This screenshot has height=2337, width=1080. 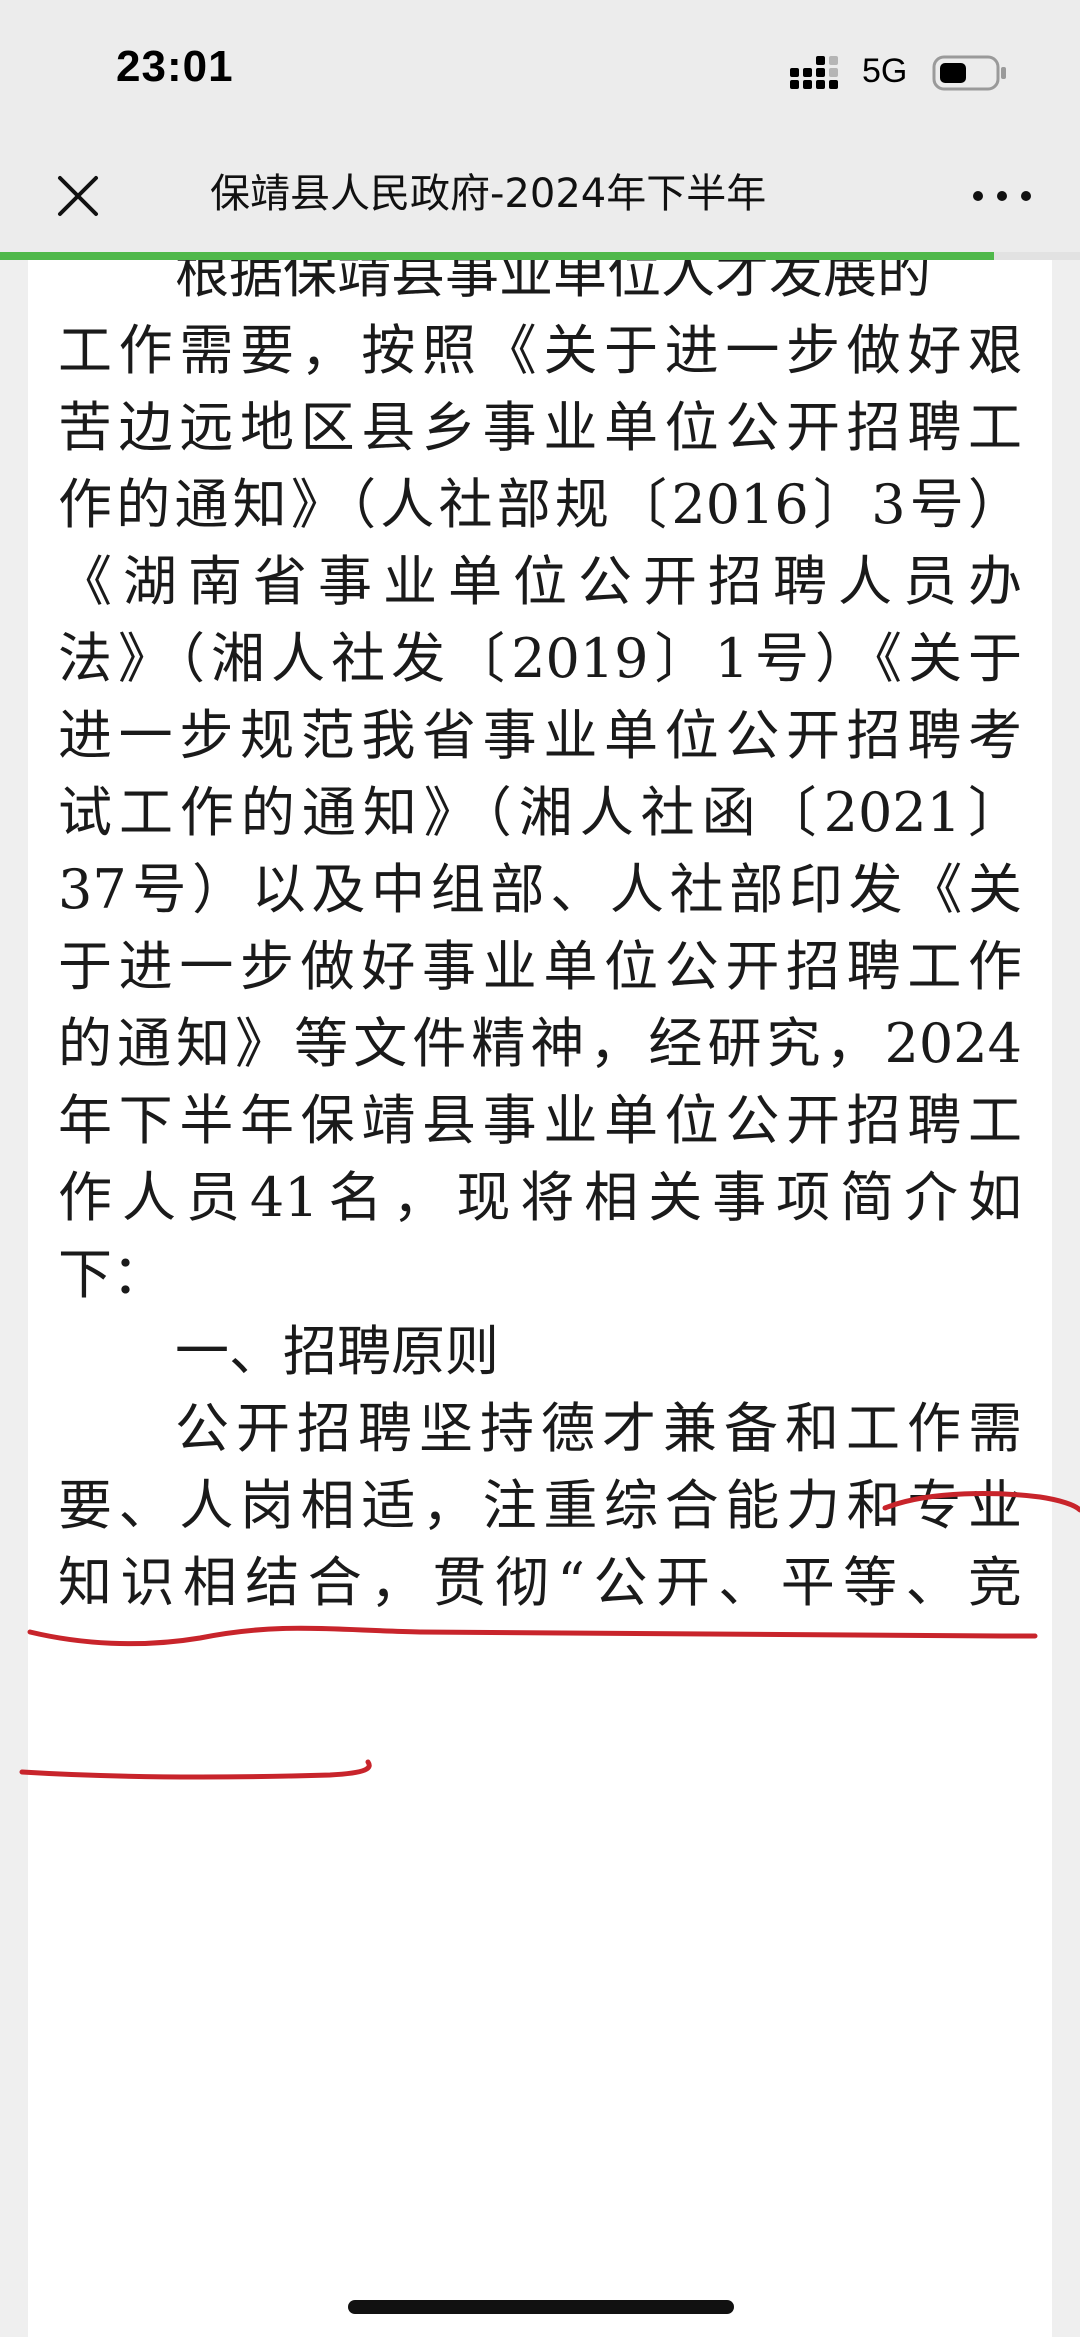 What do you see at coordinates (540, 70) in the screenshot?
I see `status-bar: 23:01 5G` at bounding box center [540, 70].